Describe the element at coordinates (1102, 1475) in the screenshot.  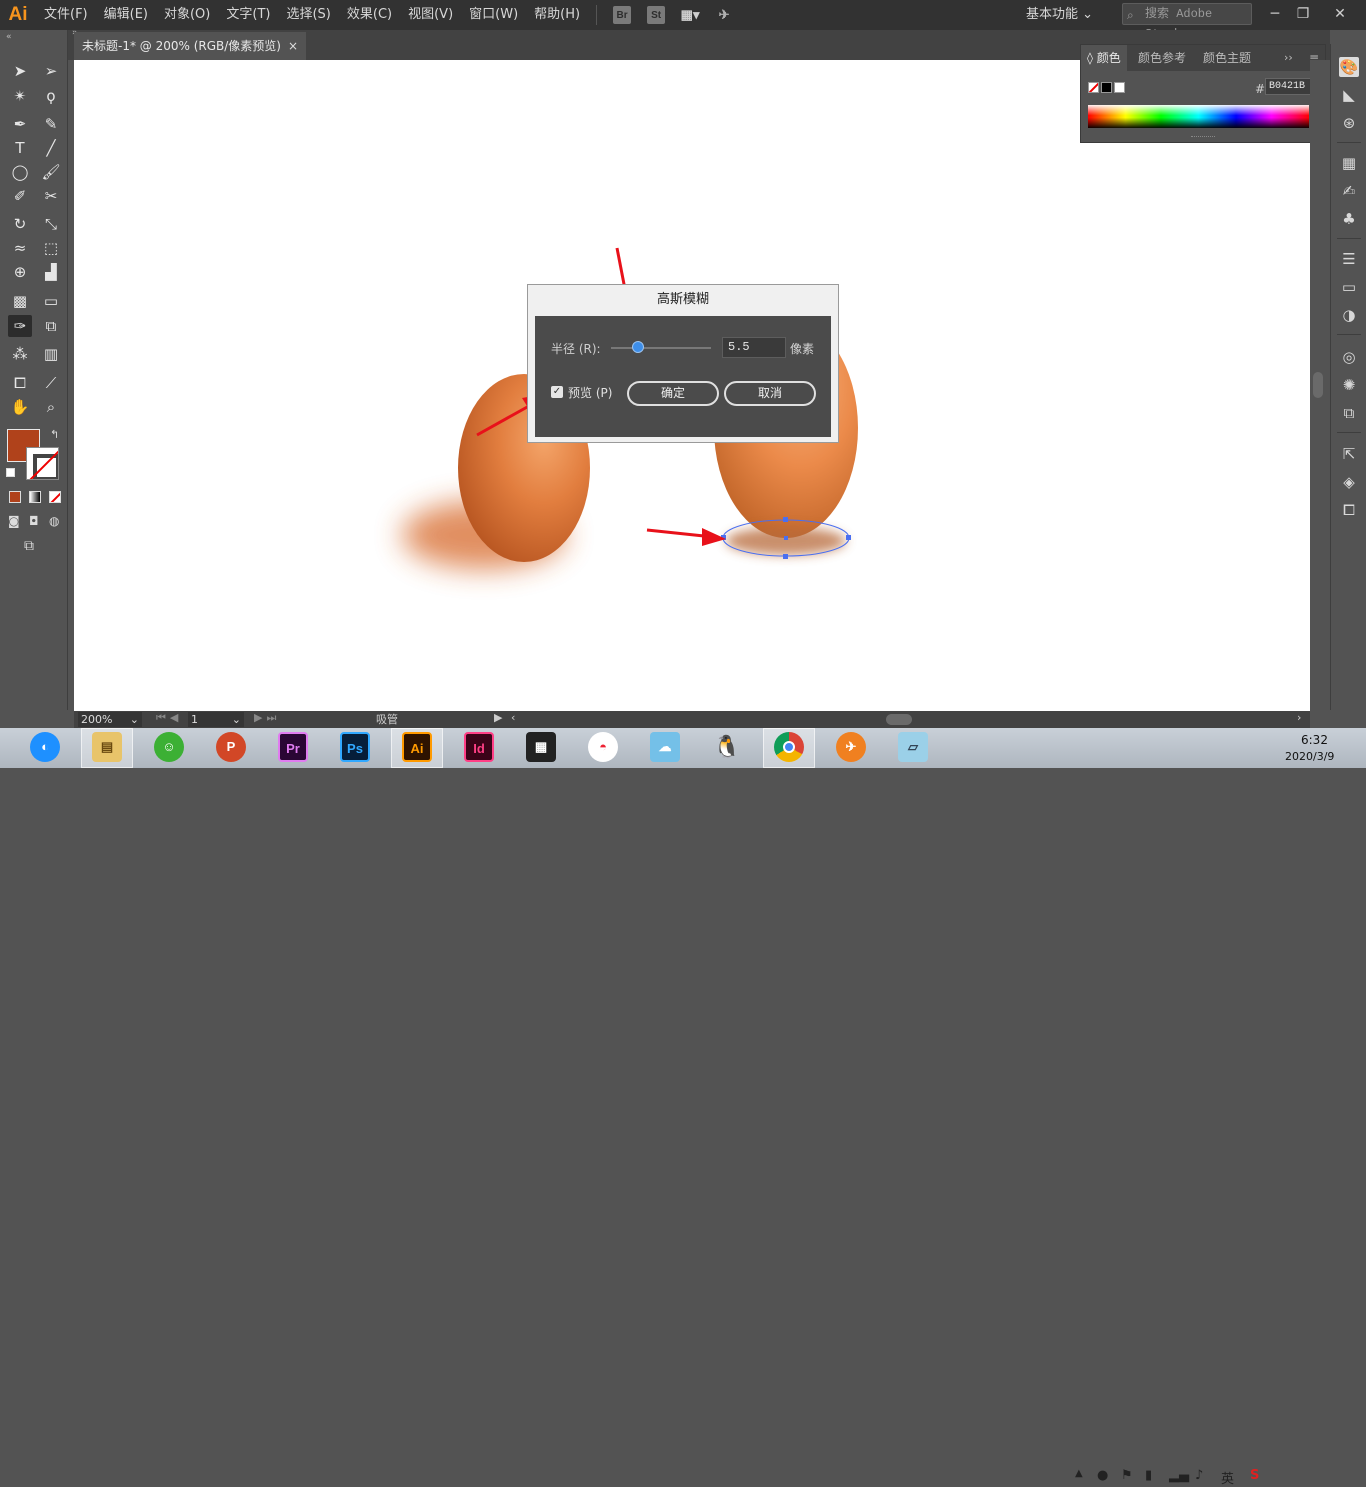
I see `qq-tray-icon: ●` at that location.